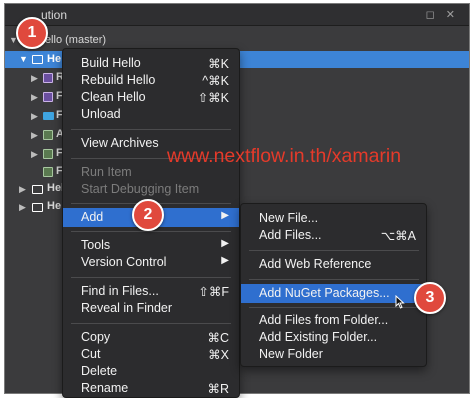 The width and height of the screenshot is (474, 398). Describe the element at coordinates (151, 63) in the screenshot. I see `menu-item-build: Build Hello ⌘K` at that location.